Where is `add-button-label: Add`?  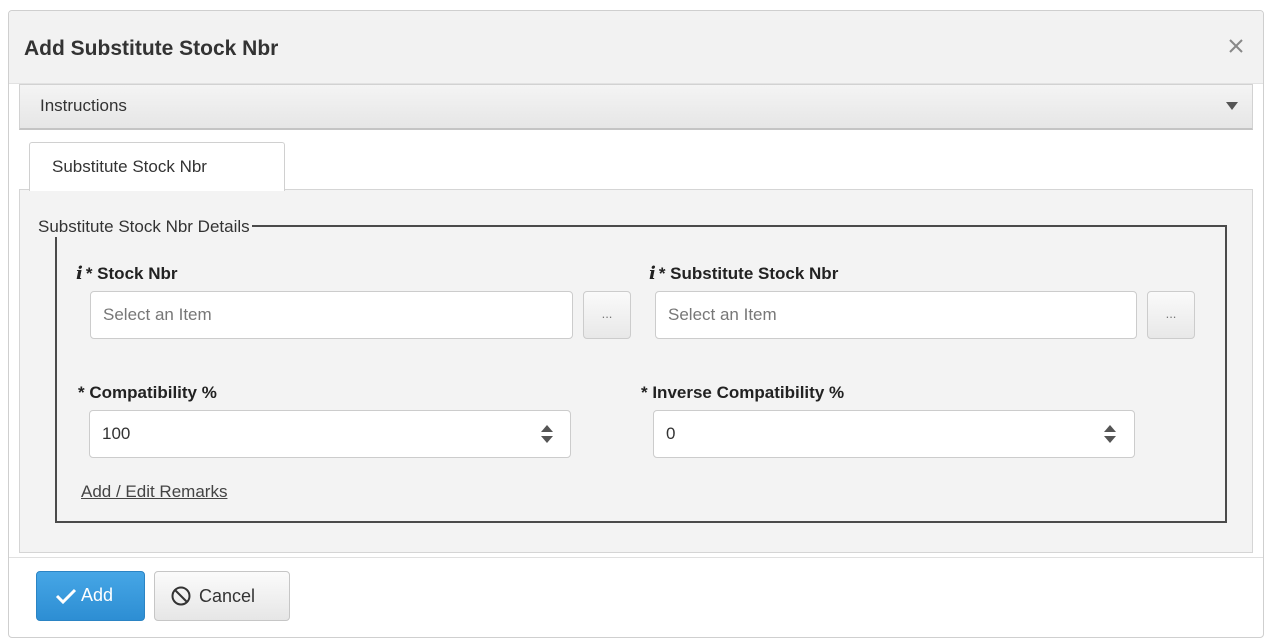
add-button-label: Add is located at coordinates (97, 595).